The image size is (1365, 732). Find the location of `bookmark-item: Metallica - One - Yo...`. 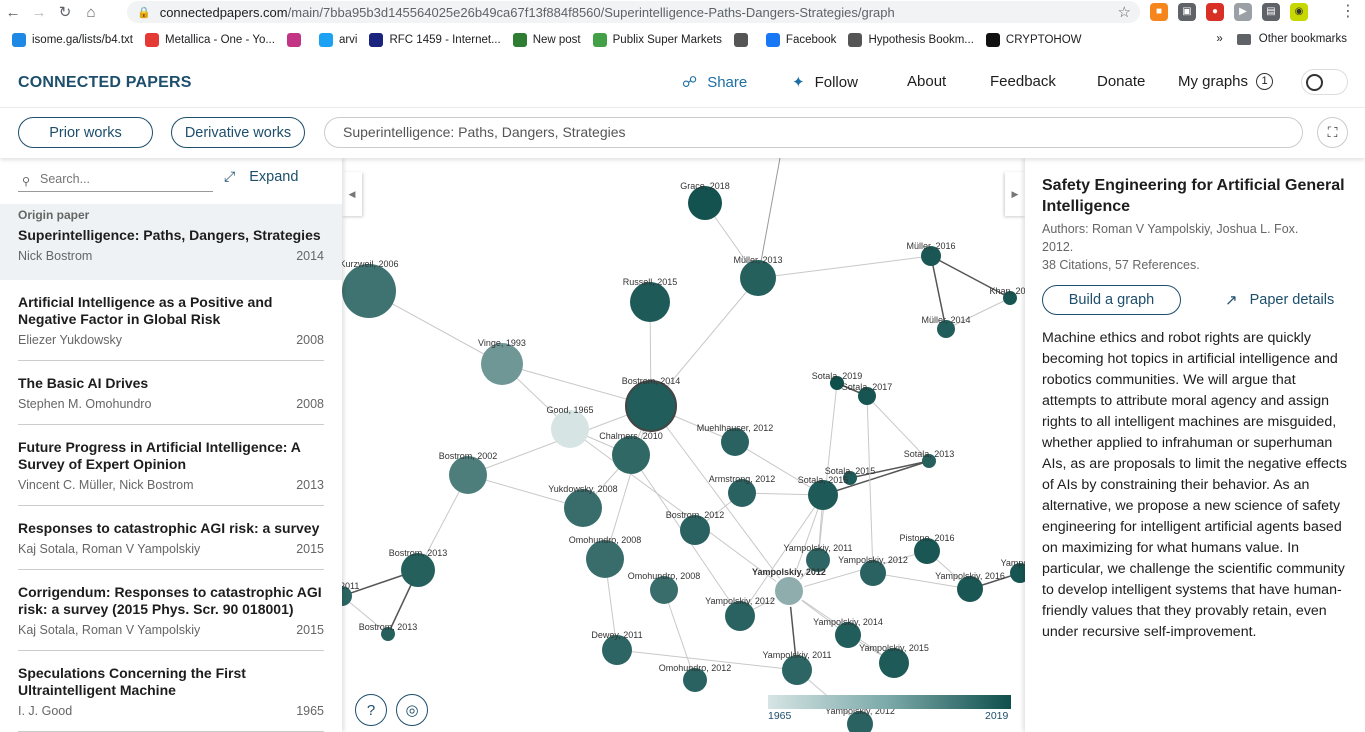

bookmark-item: Metallica - One - Yo... is located at coordinates (209, 40).